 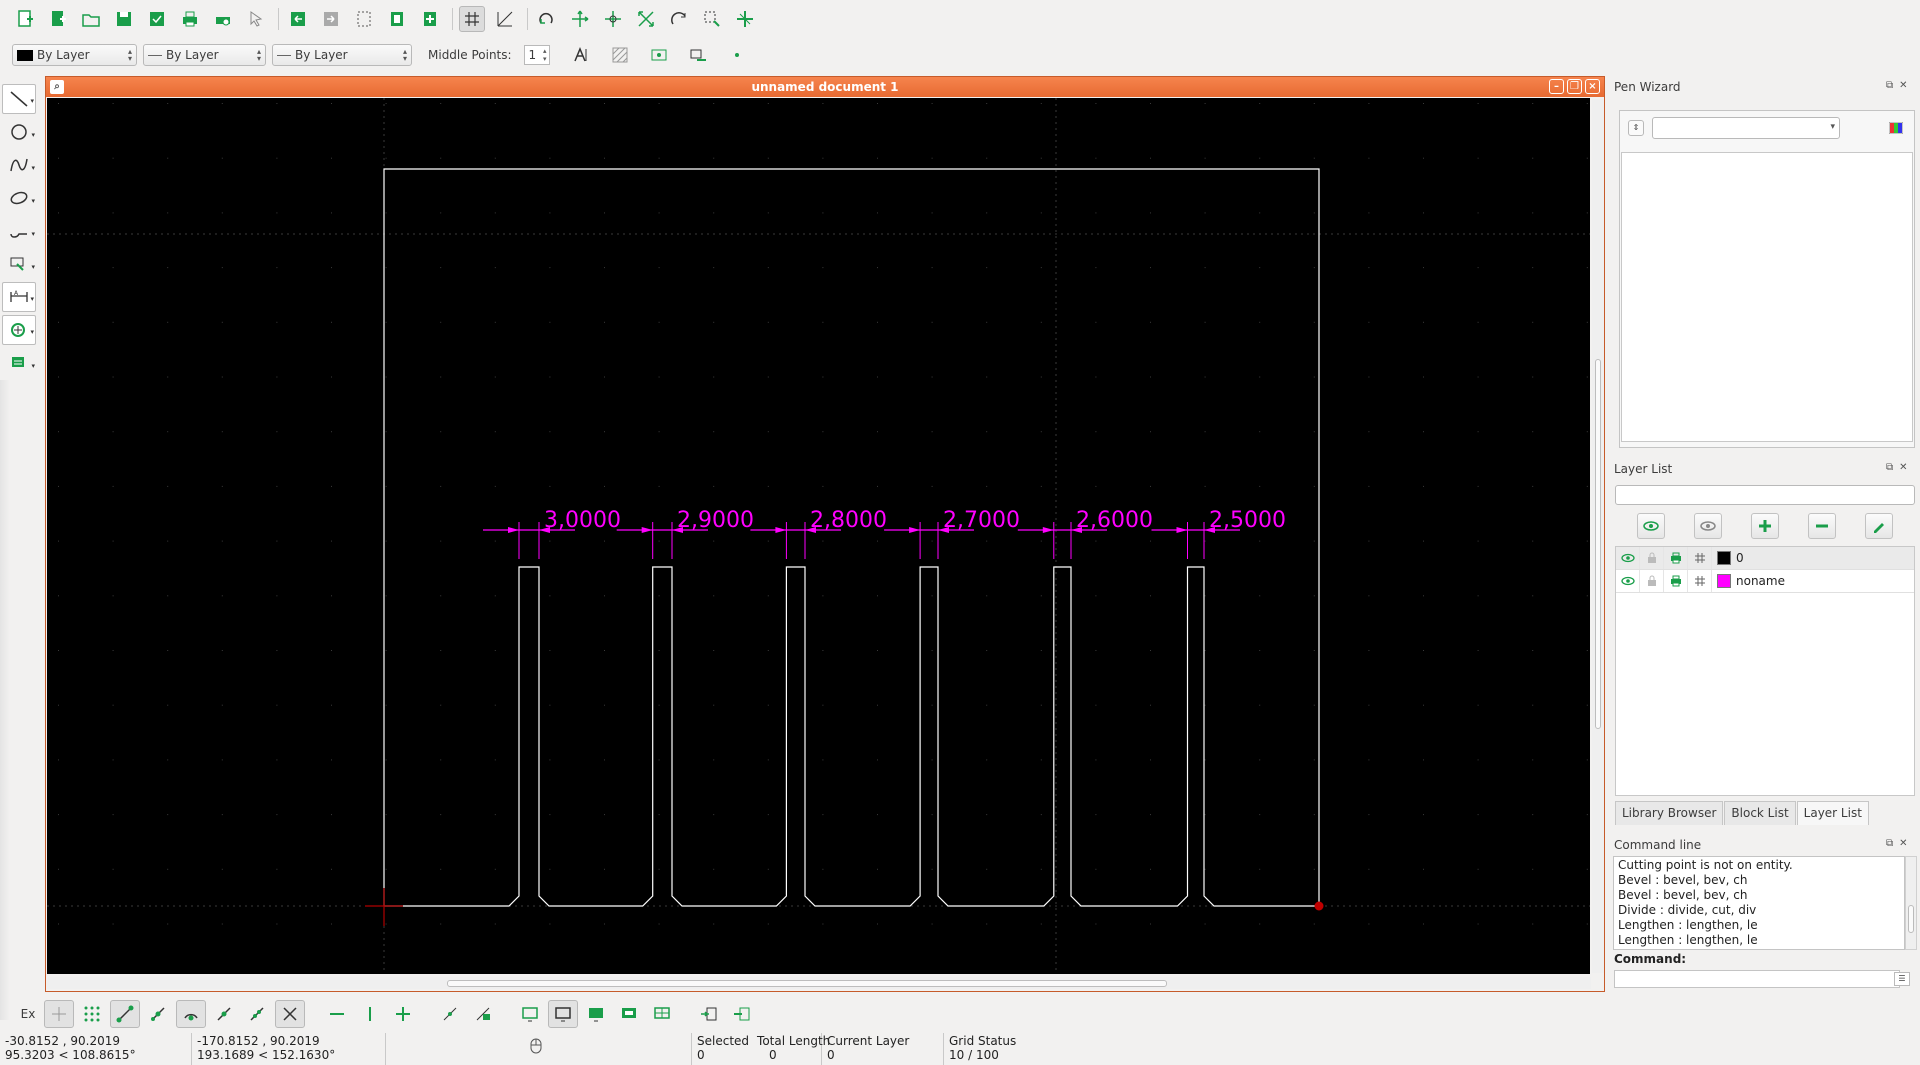 I want to click on dimension-tool-icon: A ▾, so click(x=19, y=297).